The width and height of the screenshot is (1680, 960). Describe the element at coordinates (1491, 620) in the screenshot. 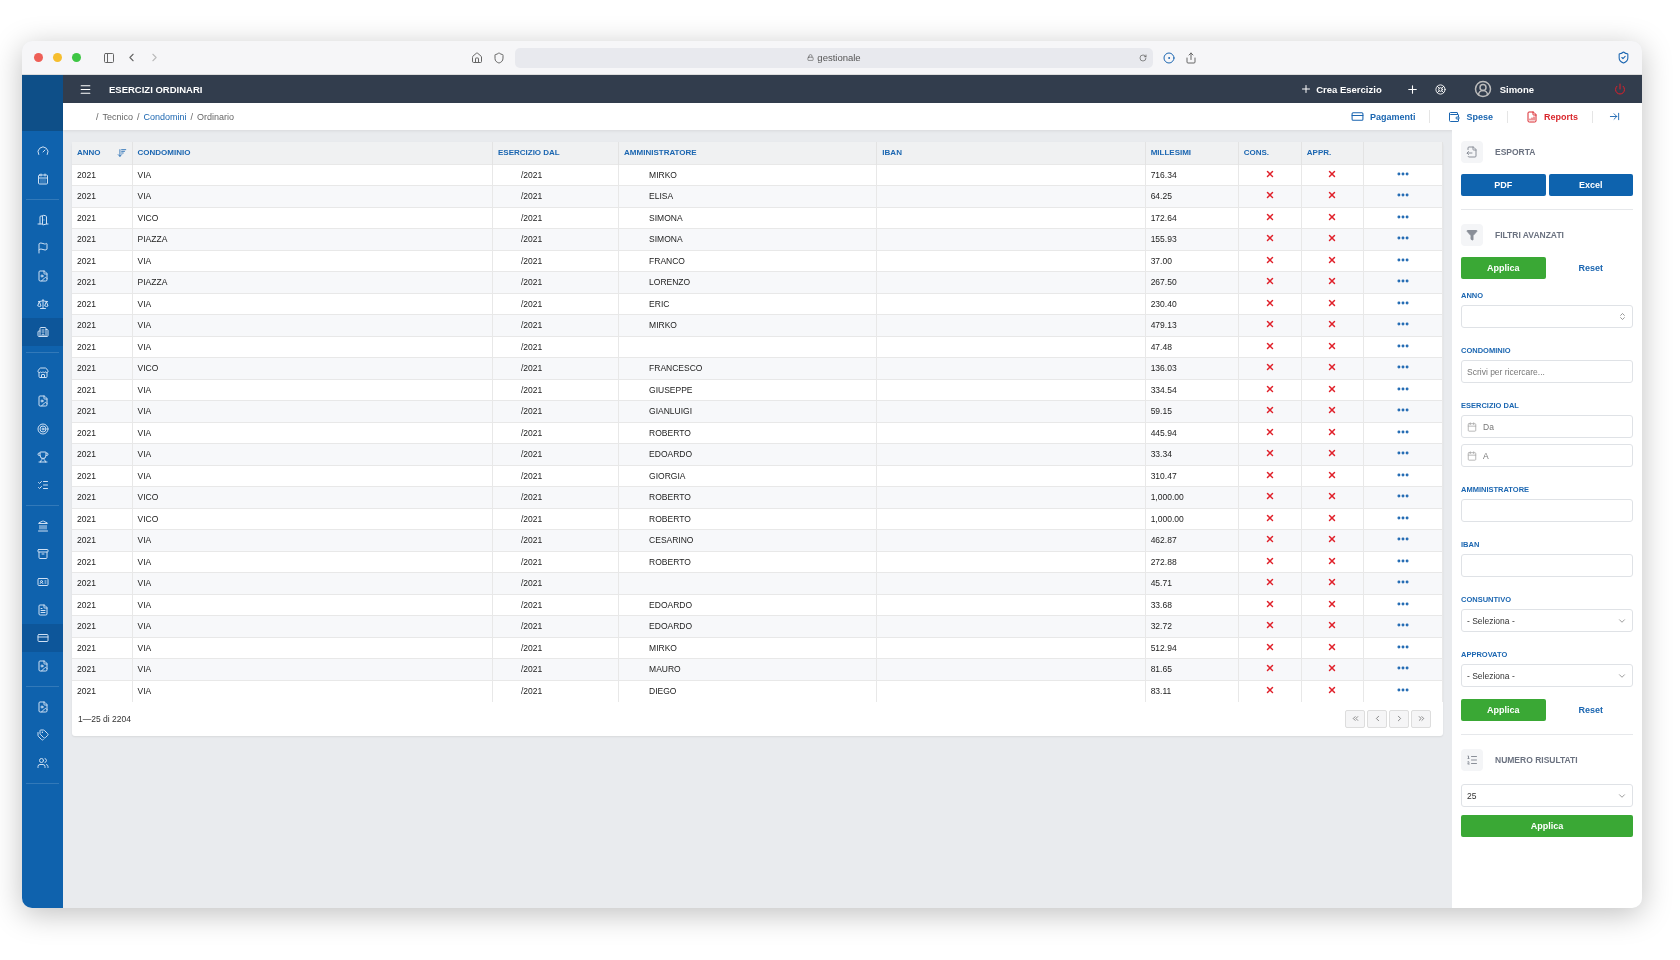

I see `select-value: - Seleziona -` at that location.